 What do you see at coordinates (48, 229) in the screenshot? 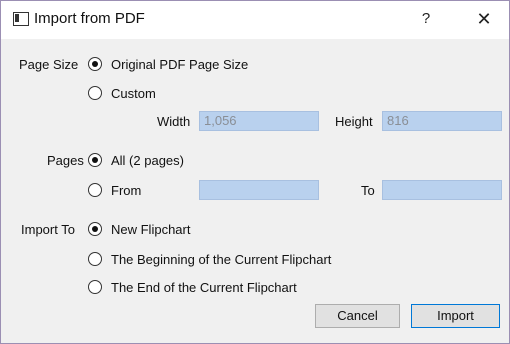
I see `import-to-label: Import To` at bounding box center [48, 229].